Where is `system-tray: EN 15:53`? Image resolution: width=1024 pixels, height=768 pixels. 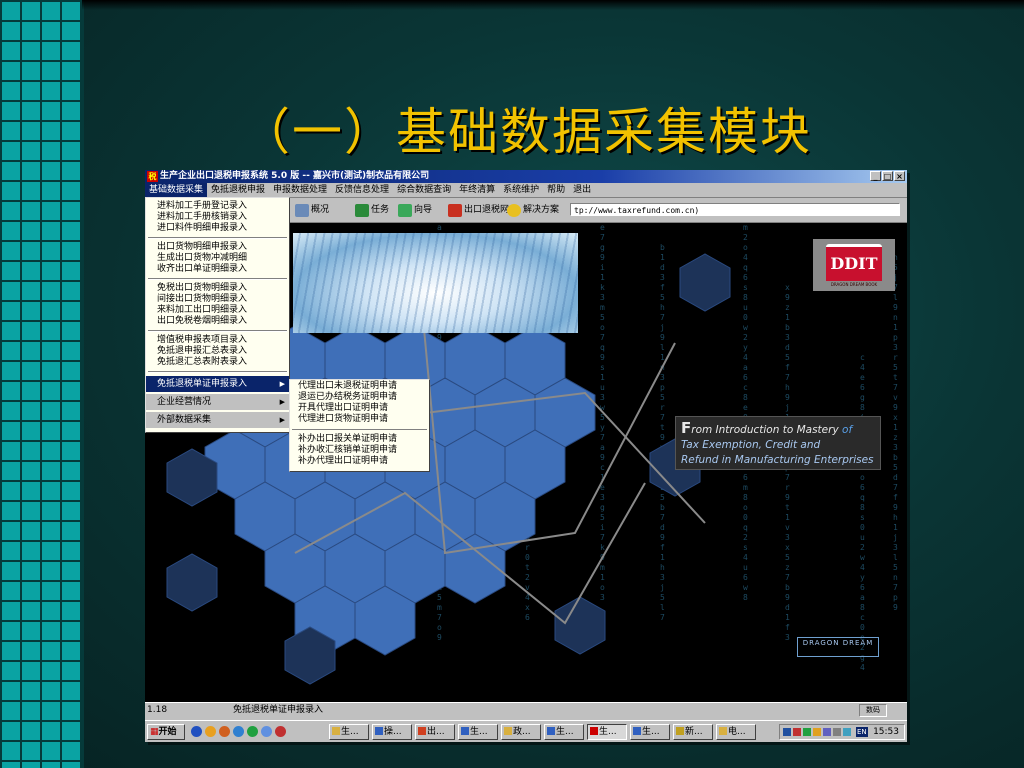
system-tray: EN 15:53 is located at coordinates (842, 732).